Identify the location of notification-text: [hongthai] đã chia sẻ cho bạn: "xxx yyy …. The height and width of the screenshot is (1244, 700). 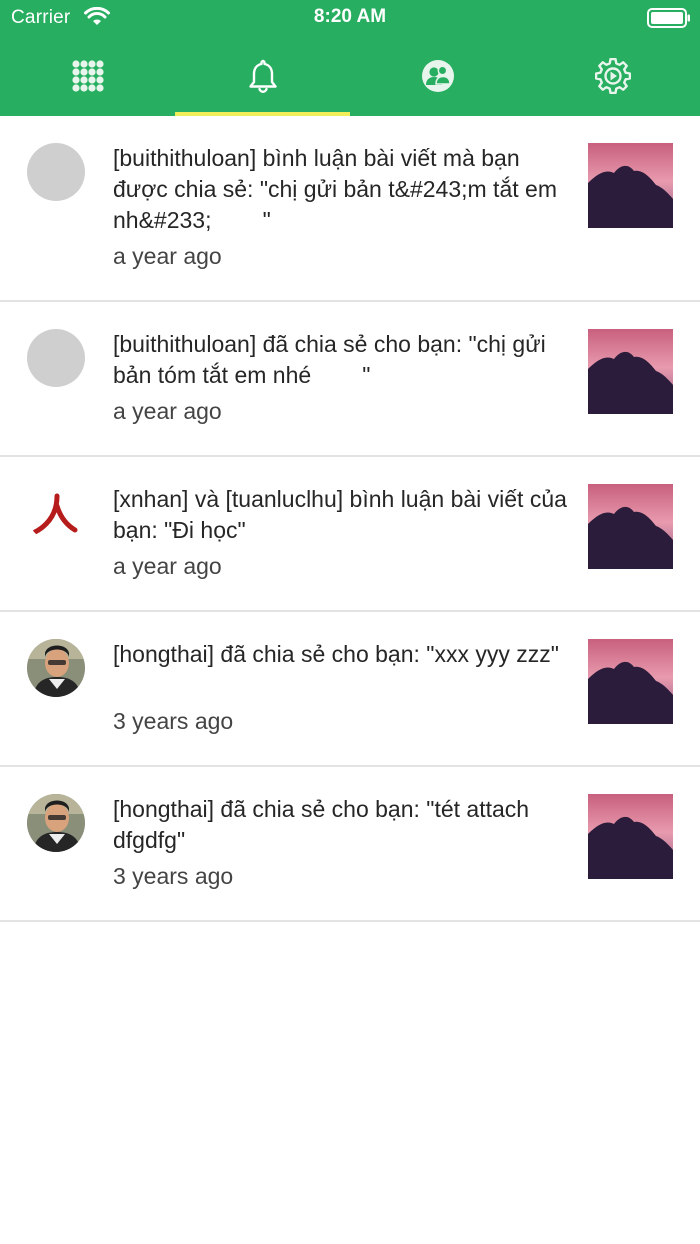
(336, 654).